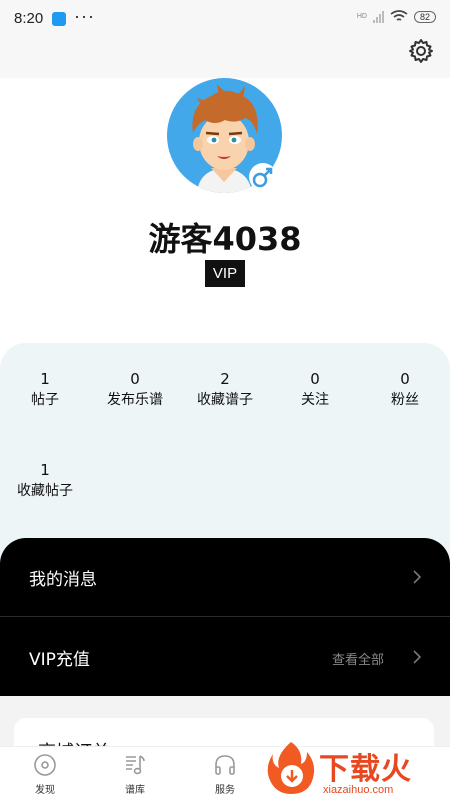  I want to click on wifi-icon, so click(399, 15).